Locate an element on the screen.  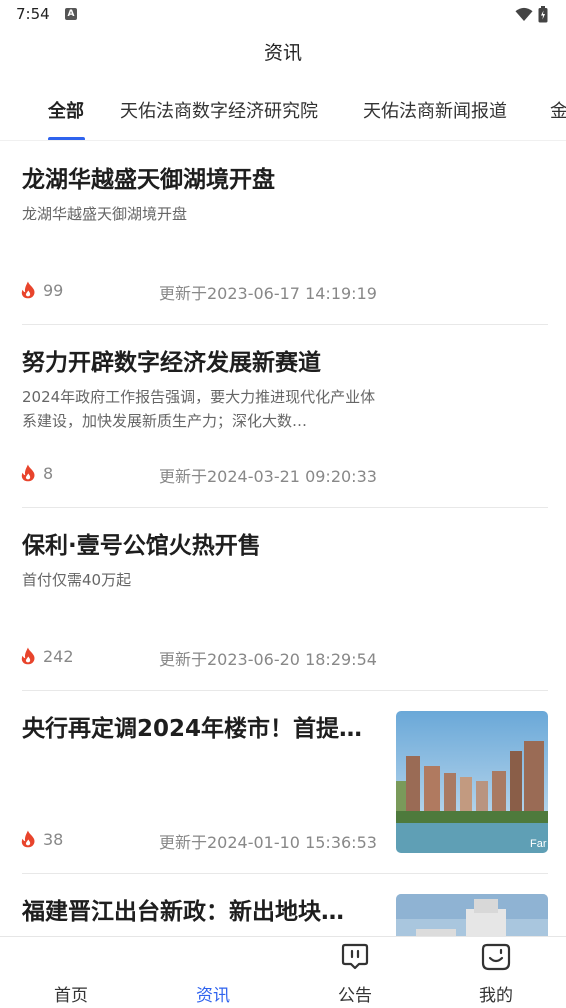
article-thumbnail is located at coordinates (472, 915).